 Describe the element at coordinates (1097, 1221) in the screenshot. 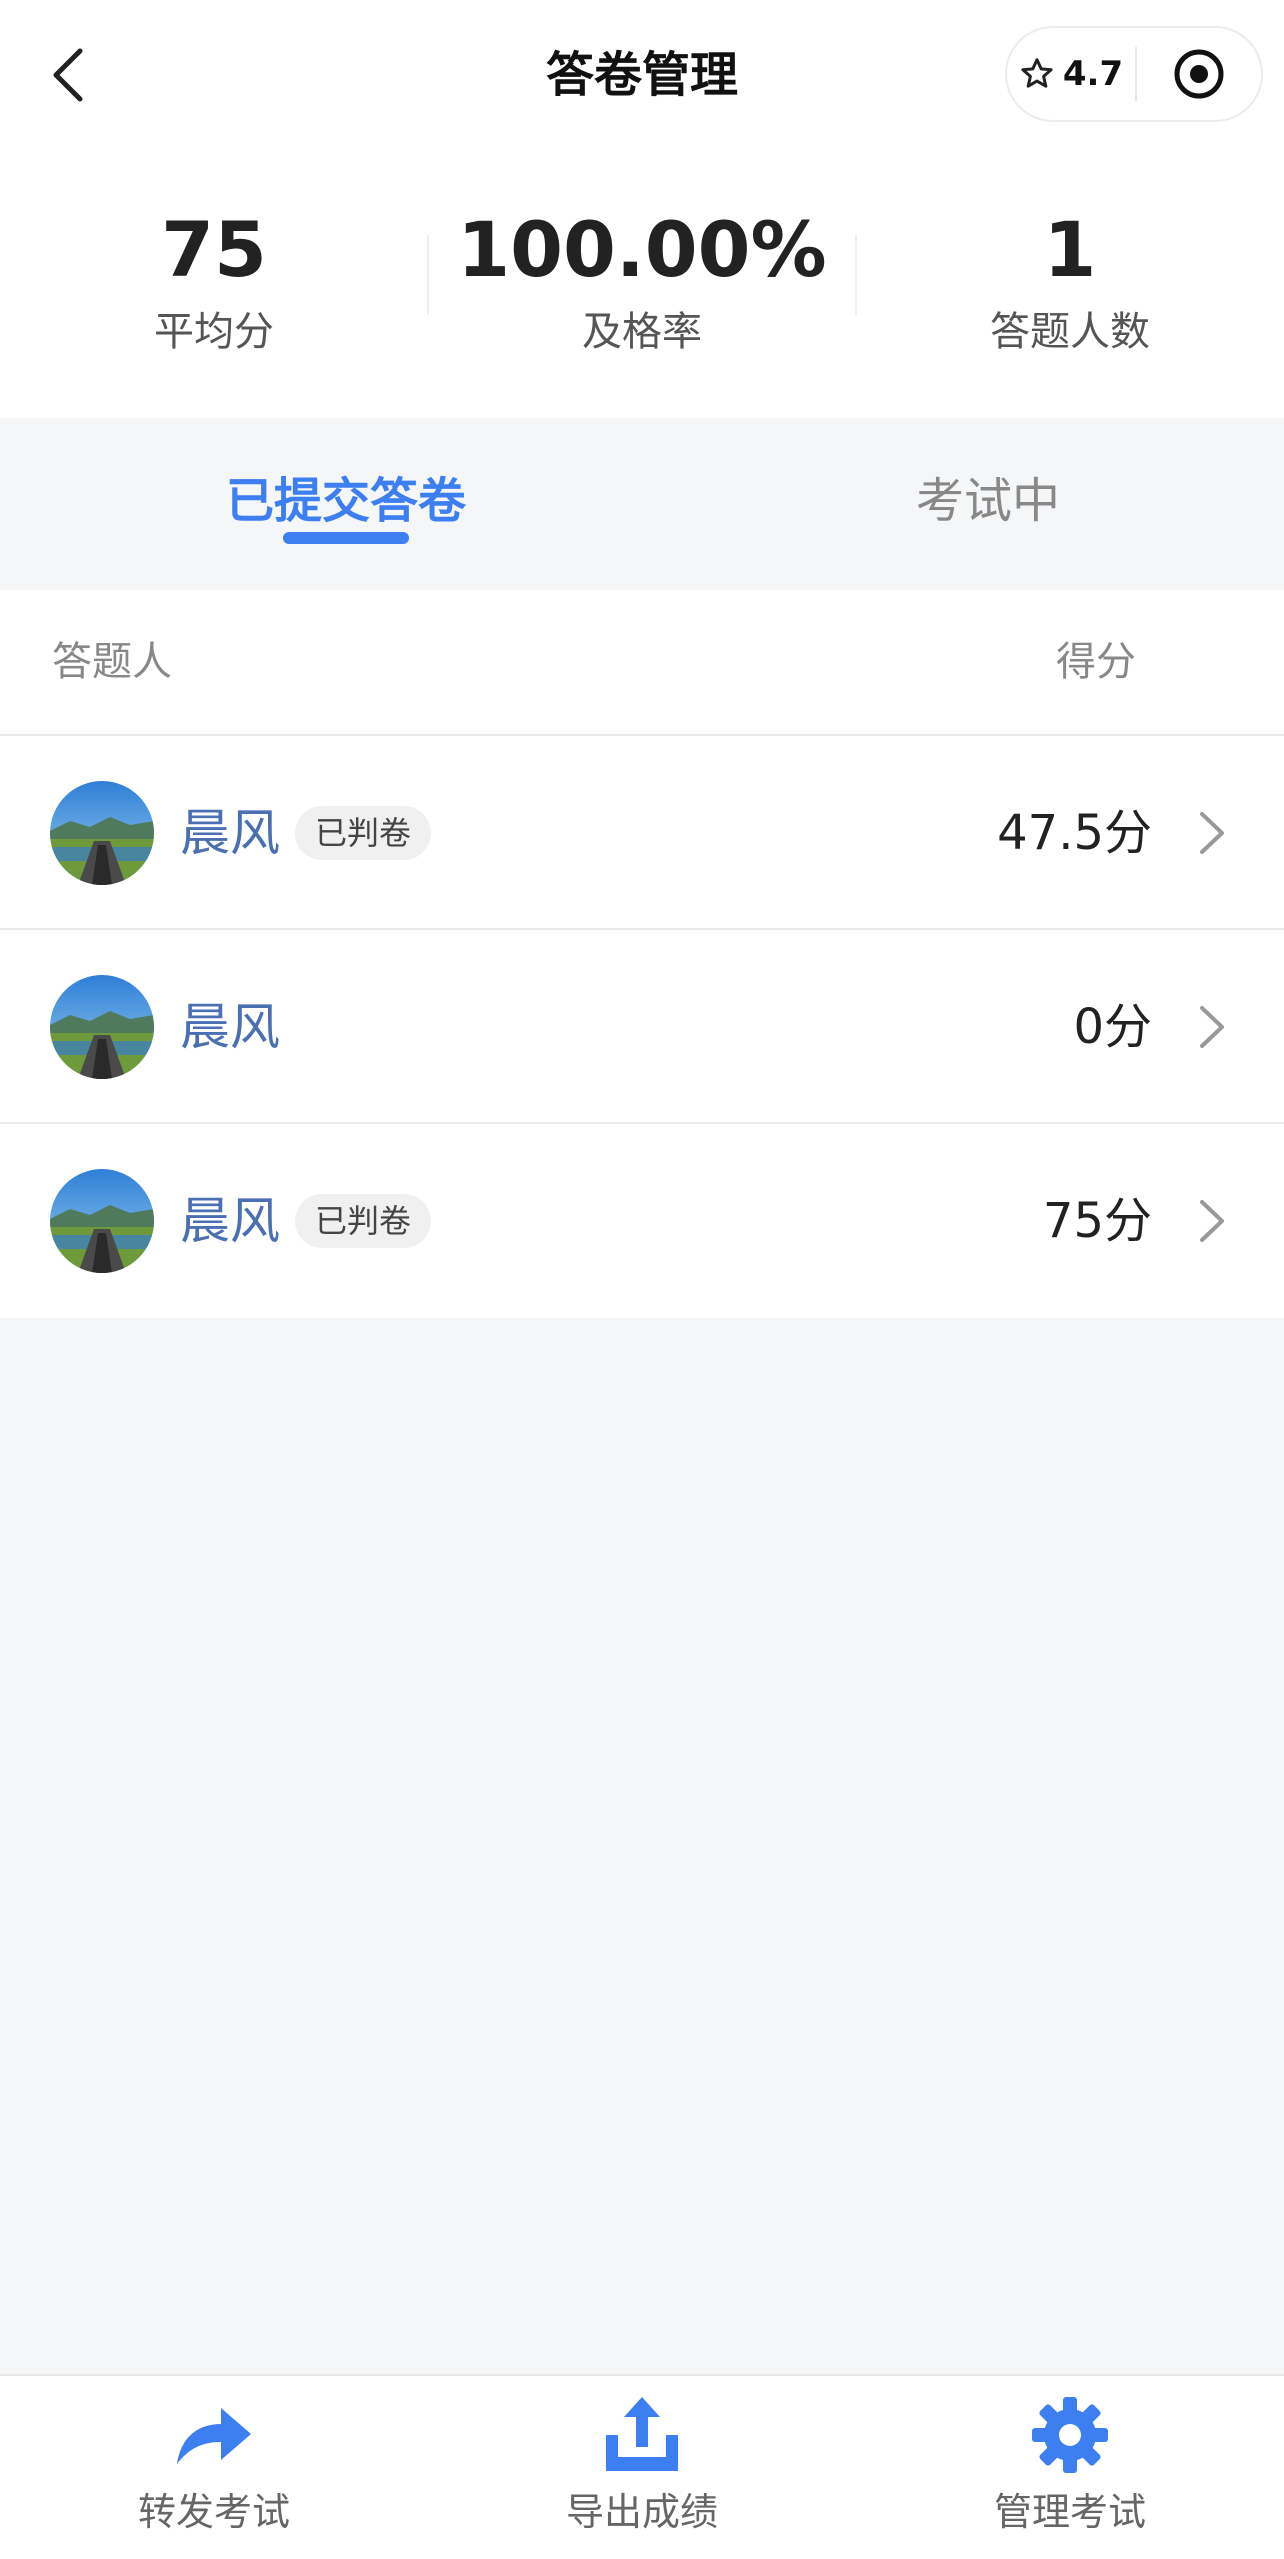

I see `score-value: 75分` at that location.